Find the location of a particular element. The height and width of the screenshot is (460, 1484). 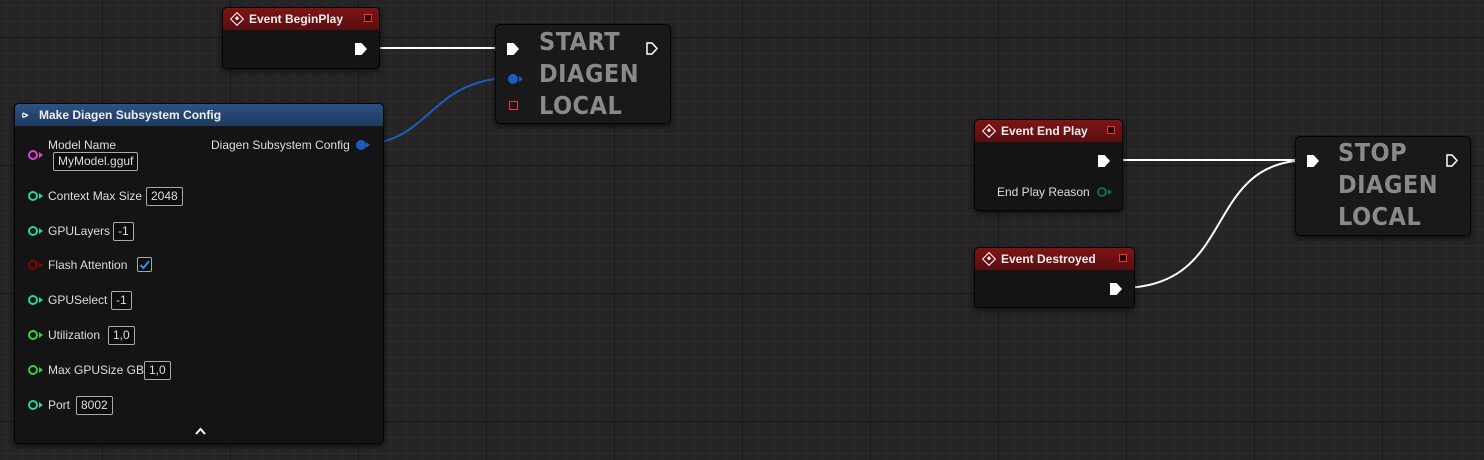

flash-attention-pin-arrow is located at coordinates (41, 265).